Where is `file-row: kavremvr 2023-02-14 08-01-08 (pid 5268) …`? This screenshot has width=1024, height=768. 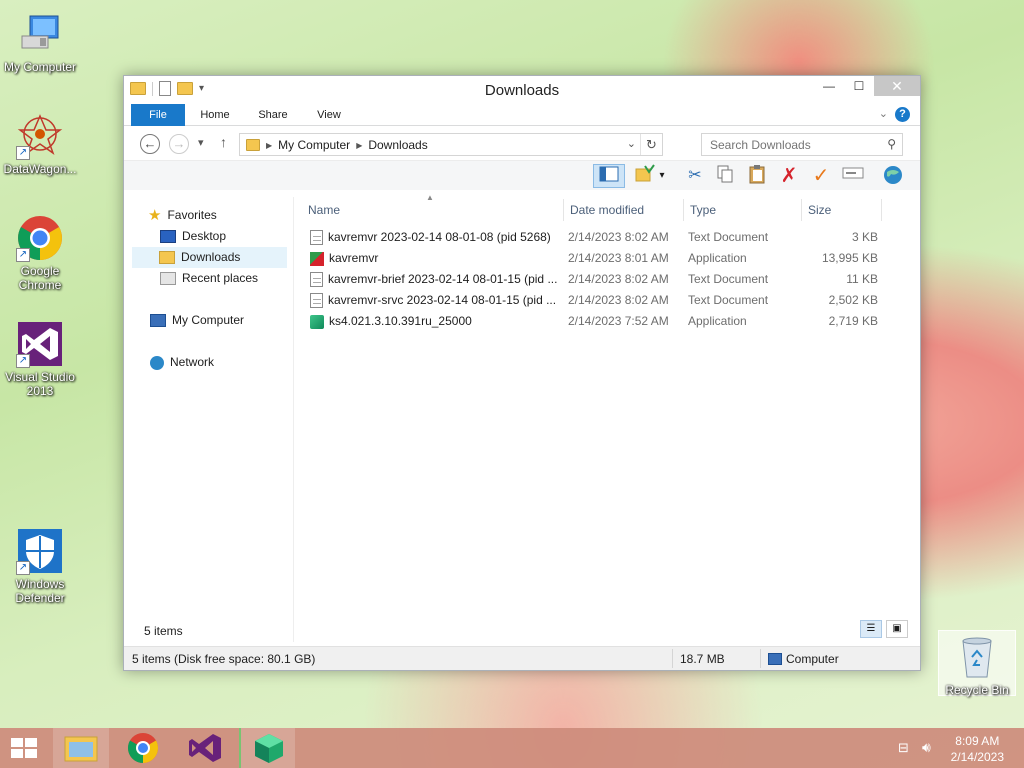
file-row: kavremvr 2023-02-14 08-01-08 (pid 5268) … is located at coordinates (596, 237).